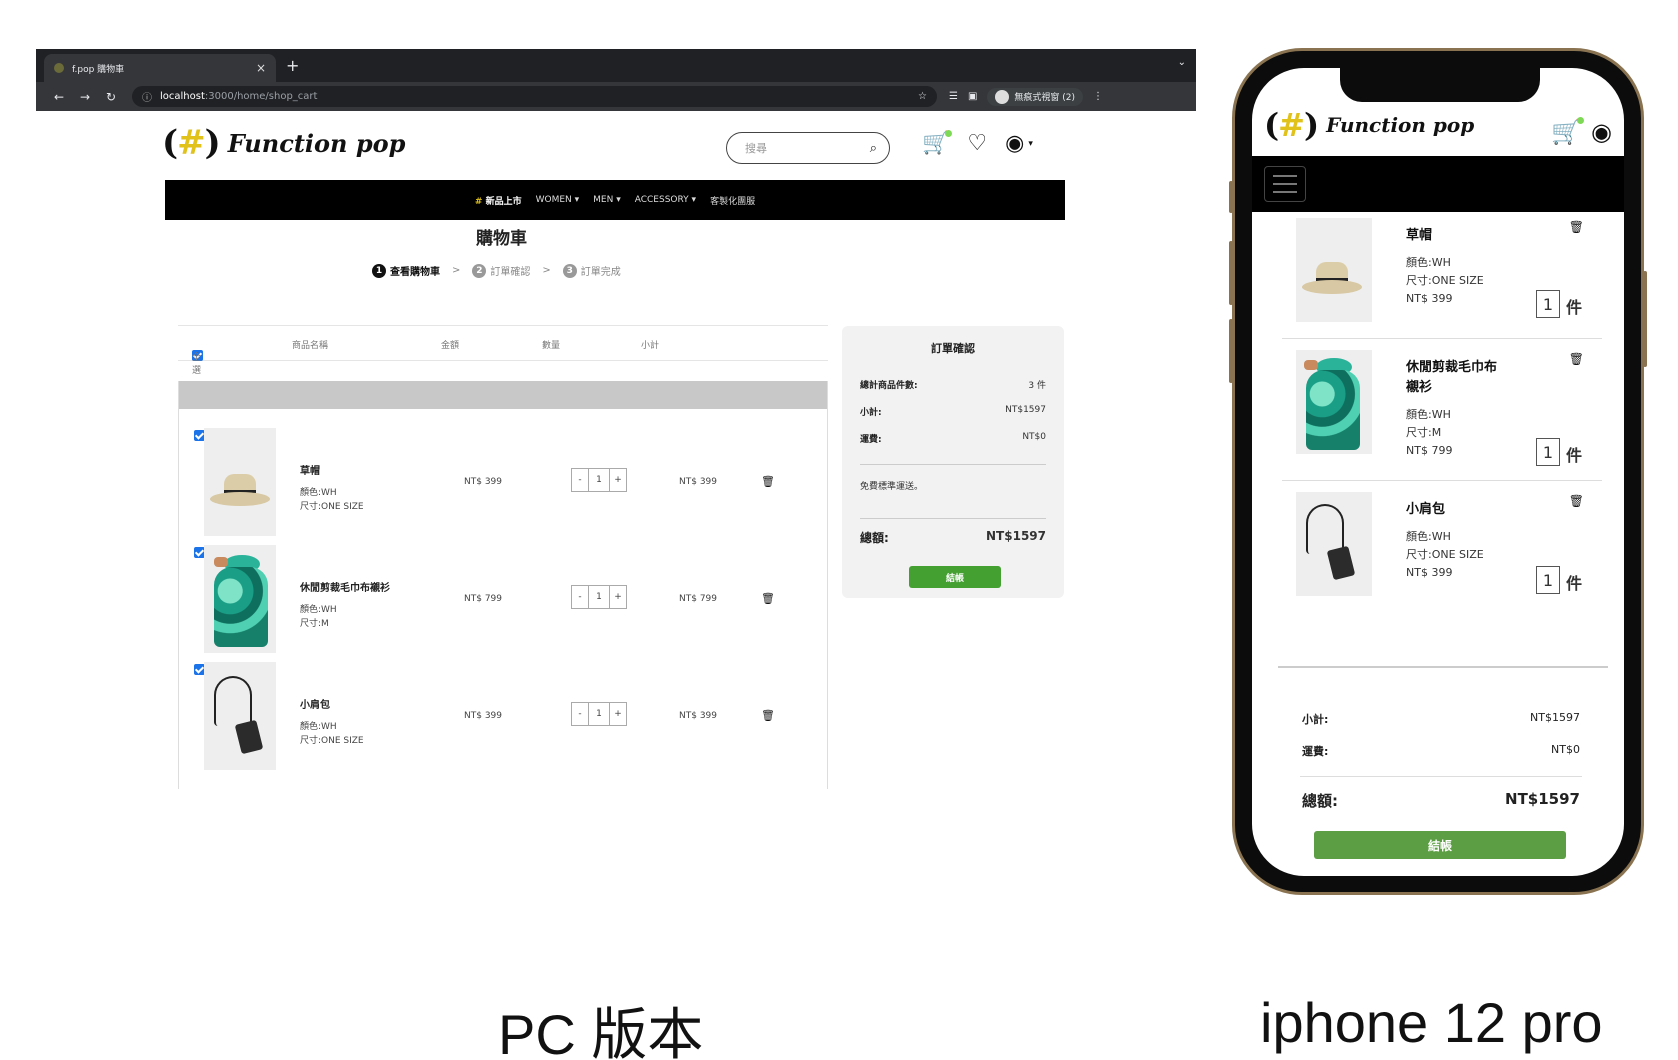 The image size is (1678, 1060). Describe the element at coordinates (1182, 62) in the screenshot. I see `tab-search-icon: ⌄` at that location.